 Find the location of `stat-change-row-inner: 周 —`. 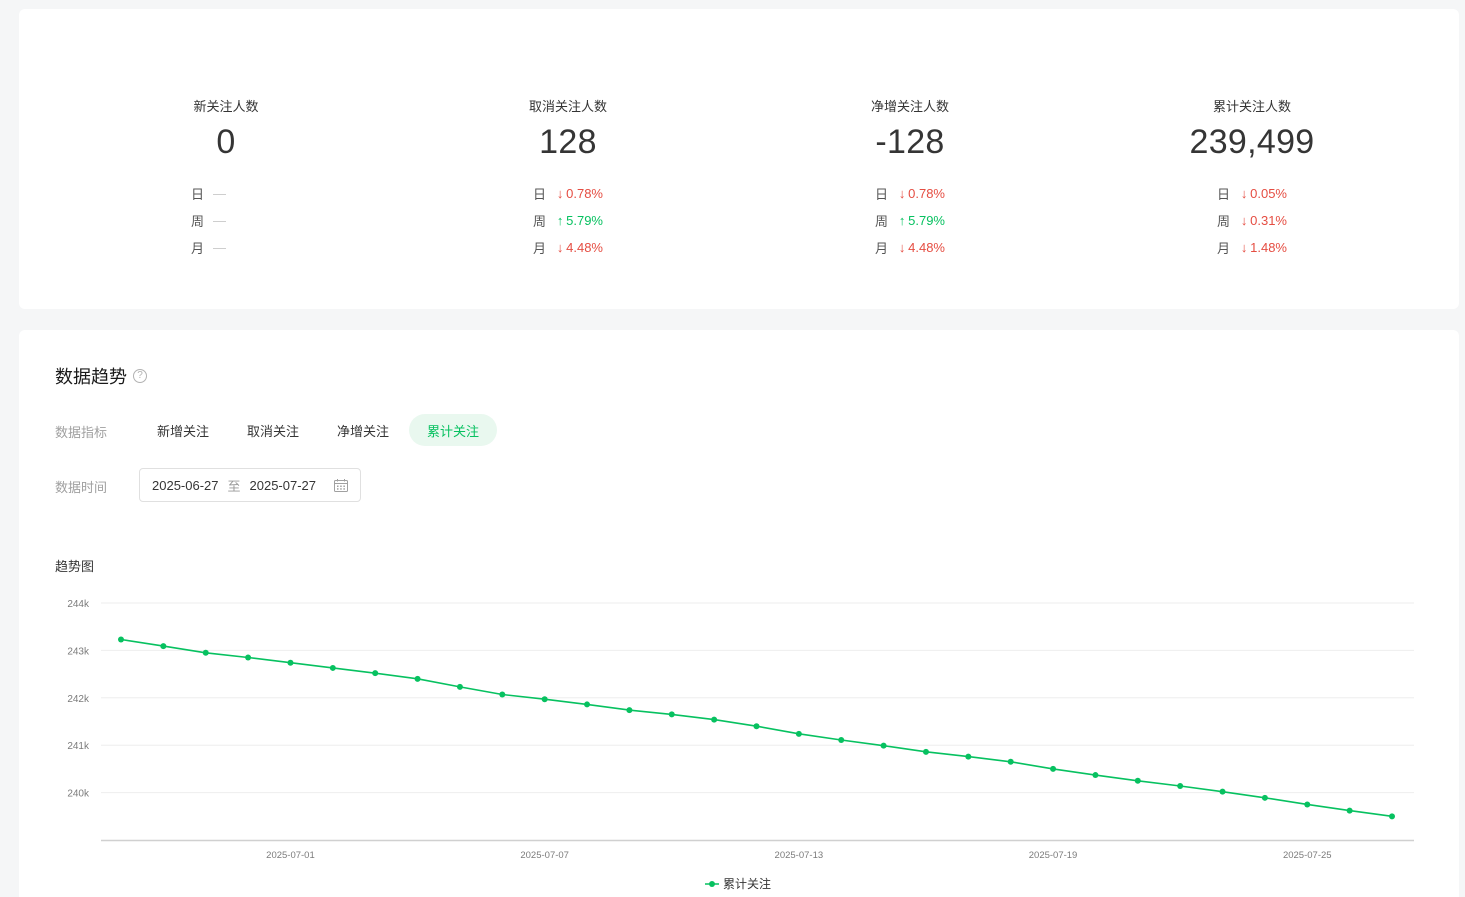

stat-change-row-inner: 周 — is located at coordinates (226, 220).